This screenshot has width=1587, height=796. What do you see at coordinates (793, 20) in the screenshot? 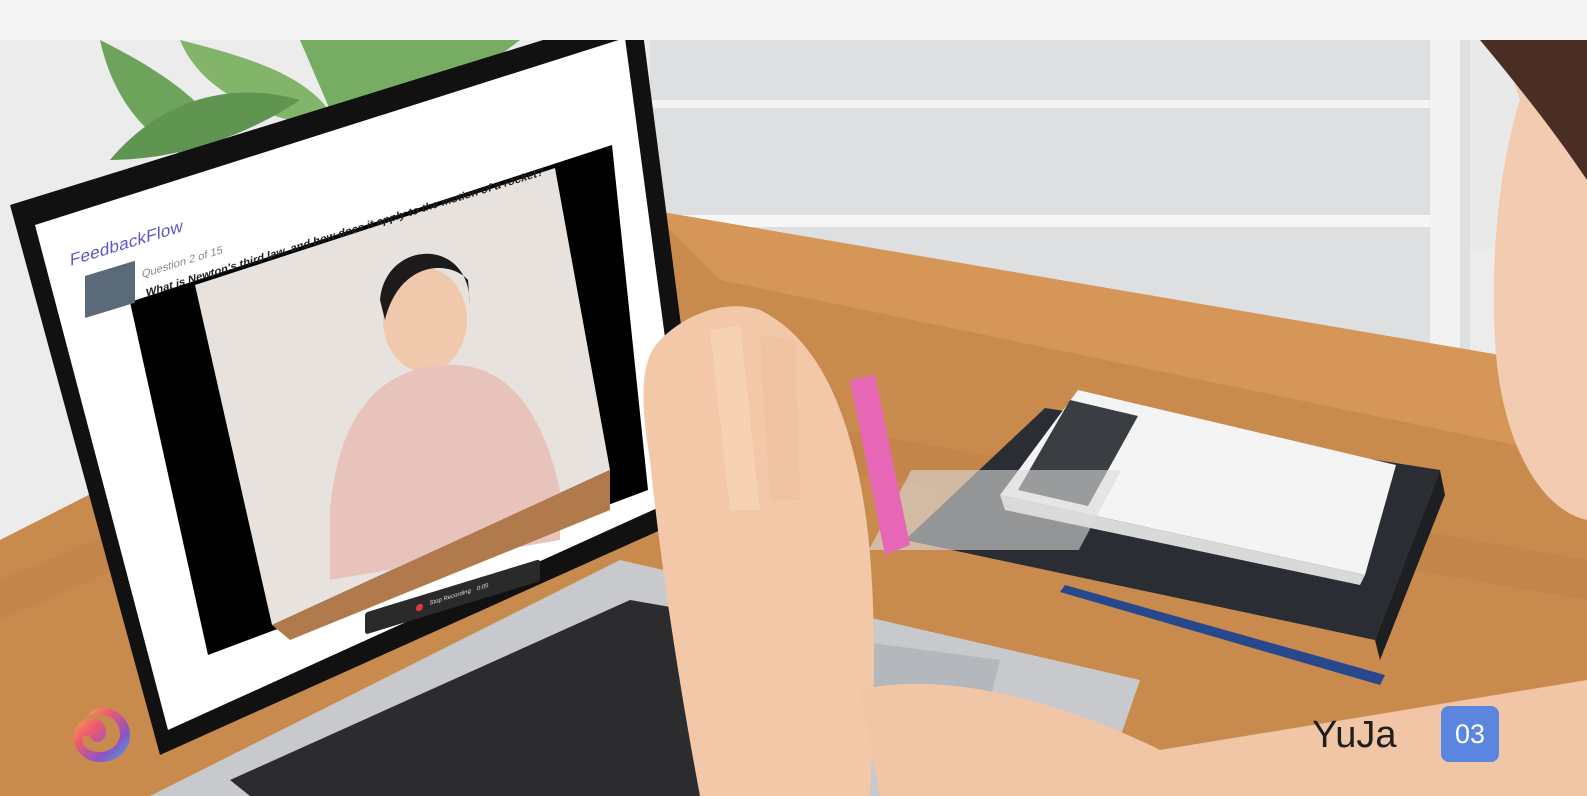
I see `top-bar` at bounding box center [793, 20].